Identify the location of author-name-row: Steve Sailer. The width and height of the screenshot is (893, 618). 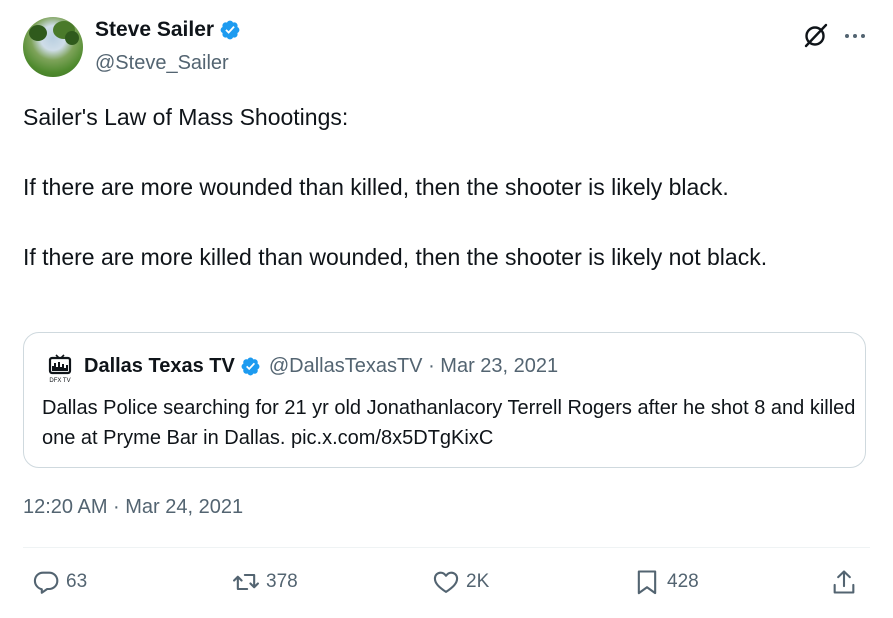
(168, 30).